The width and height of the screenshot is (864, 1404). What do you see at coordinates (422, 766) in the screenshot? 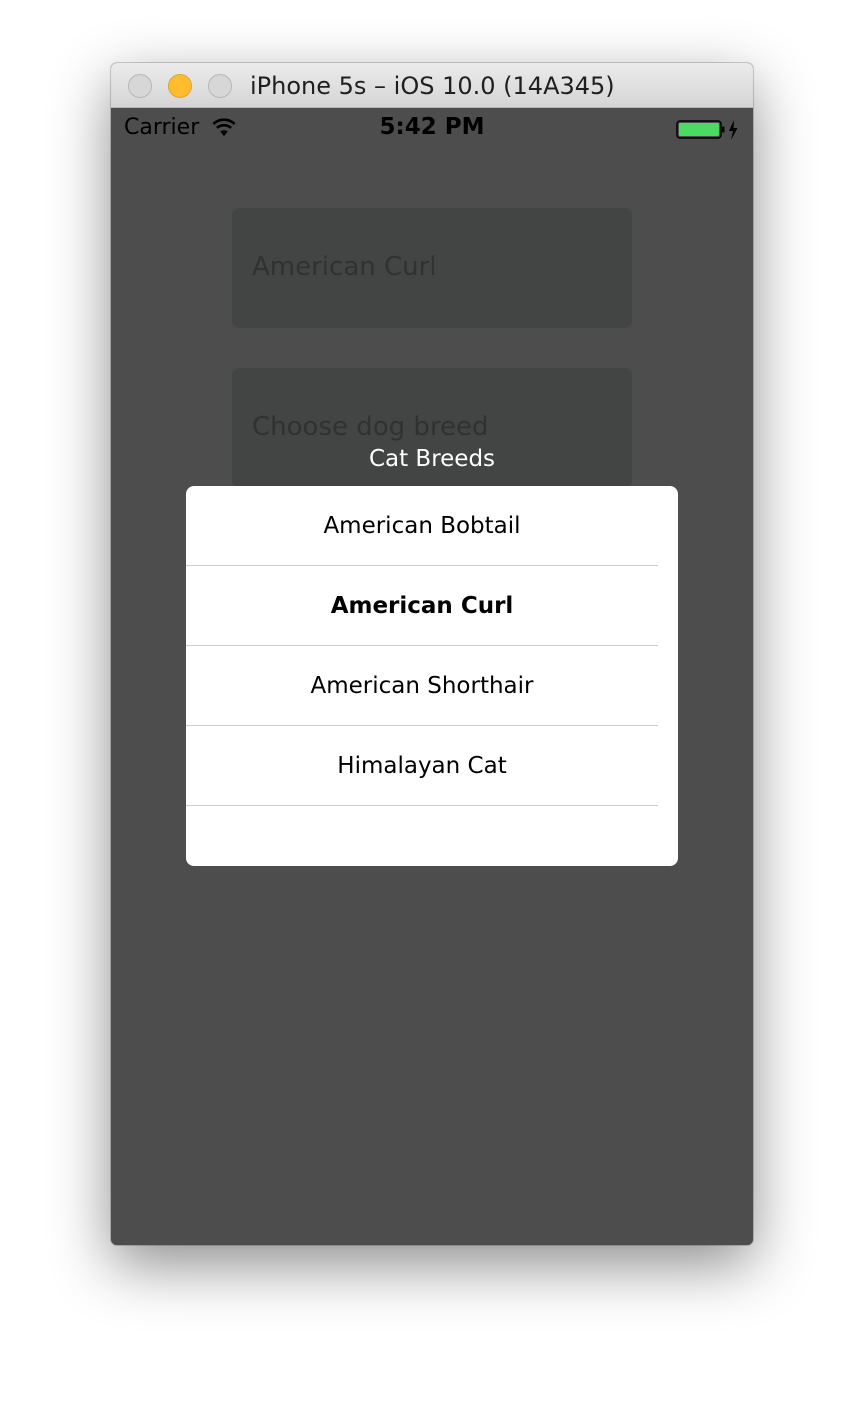
I see `picker-item-himalayan-cat: Himalayan Cat` at bounding box center [422, 766].